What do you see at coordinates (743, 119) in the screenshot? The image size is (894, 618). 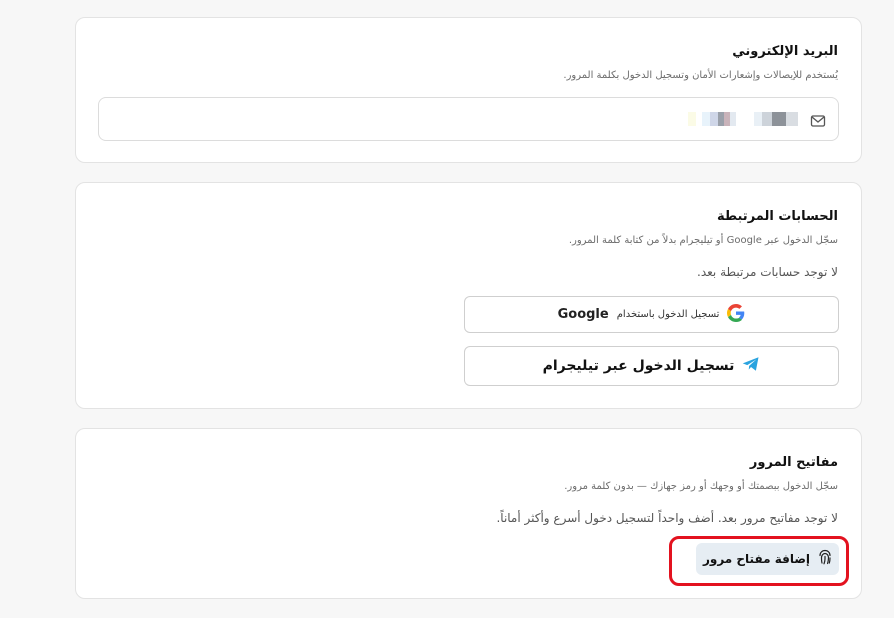 I see `email-value-redacted` at bounding box center [743, 119].